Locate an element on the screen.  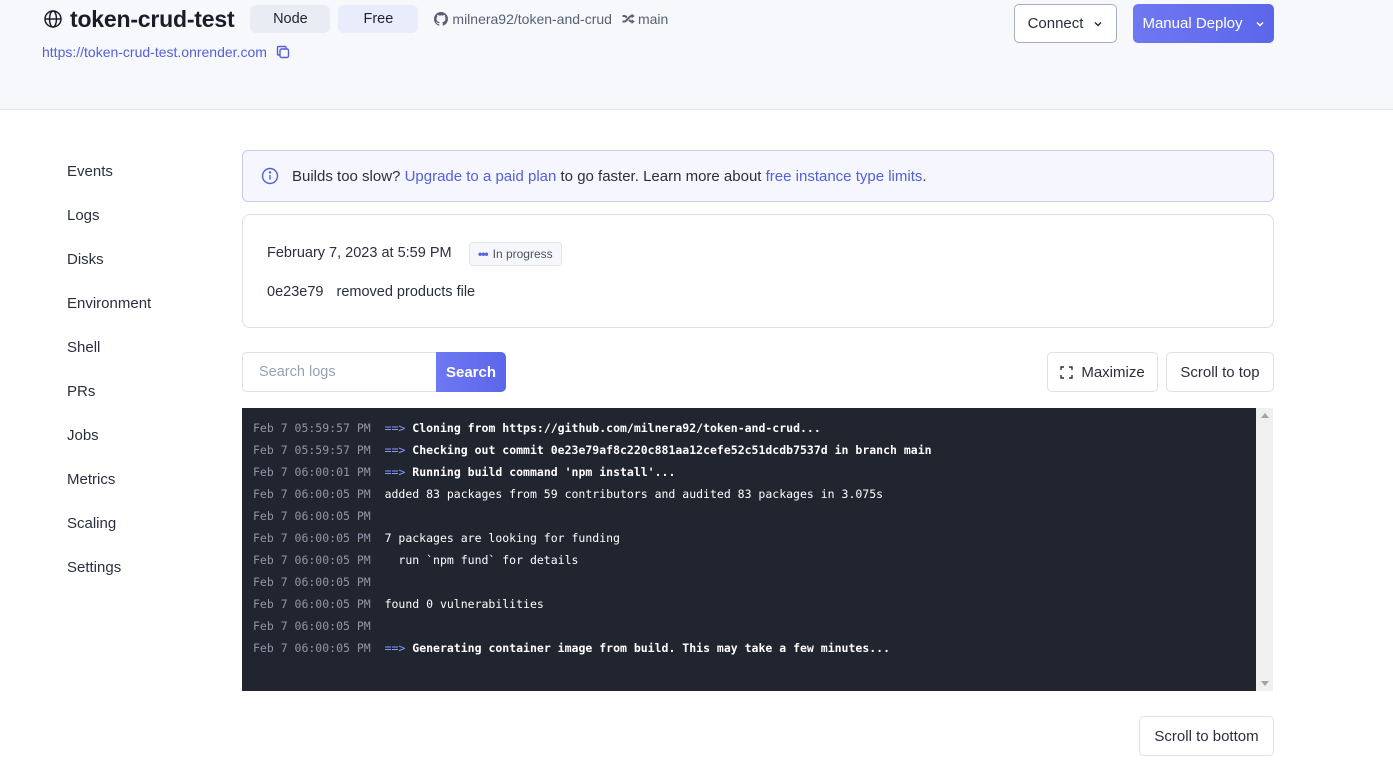
banner-text-2: to go faster. Learn more about is located at coordinates (661, 176).